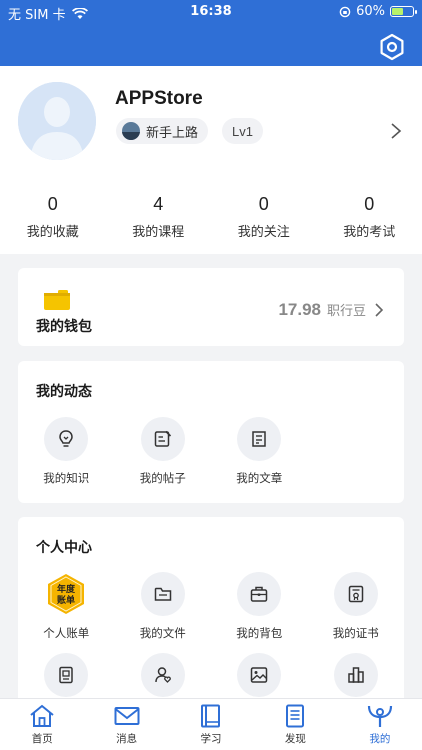  Describe the element at coordinates (379, 716) in the screenshot. I see `me-icon` at that location.